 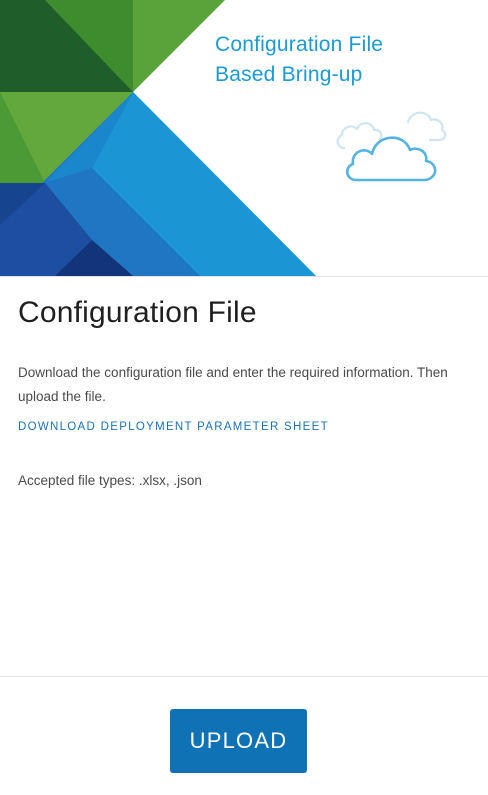 What do you see at coordinates (244, 276) in the screenshot?
I see `hero-divider` at bounding box center [244, 276].